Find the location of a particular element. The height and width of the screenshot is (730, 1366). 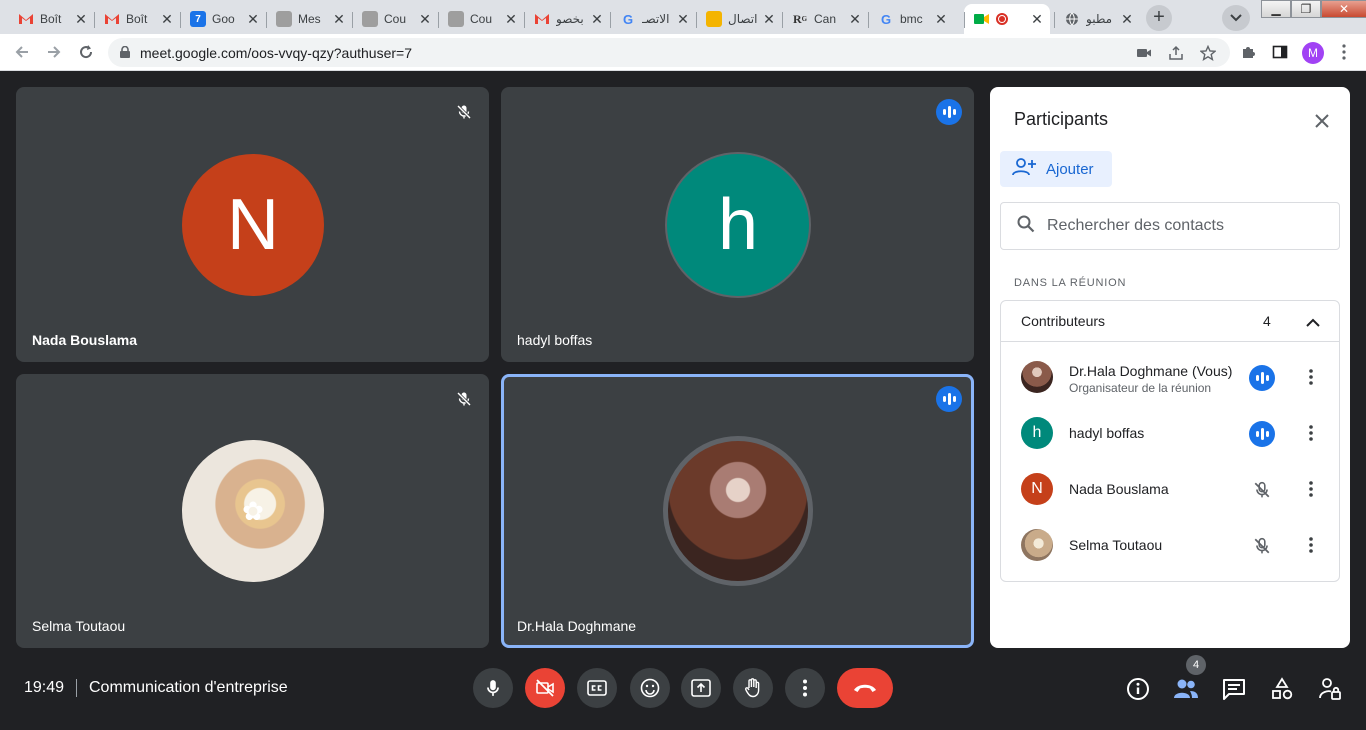

share-icon is located at coordinates (1176, 53).